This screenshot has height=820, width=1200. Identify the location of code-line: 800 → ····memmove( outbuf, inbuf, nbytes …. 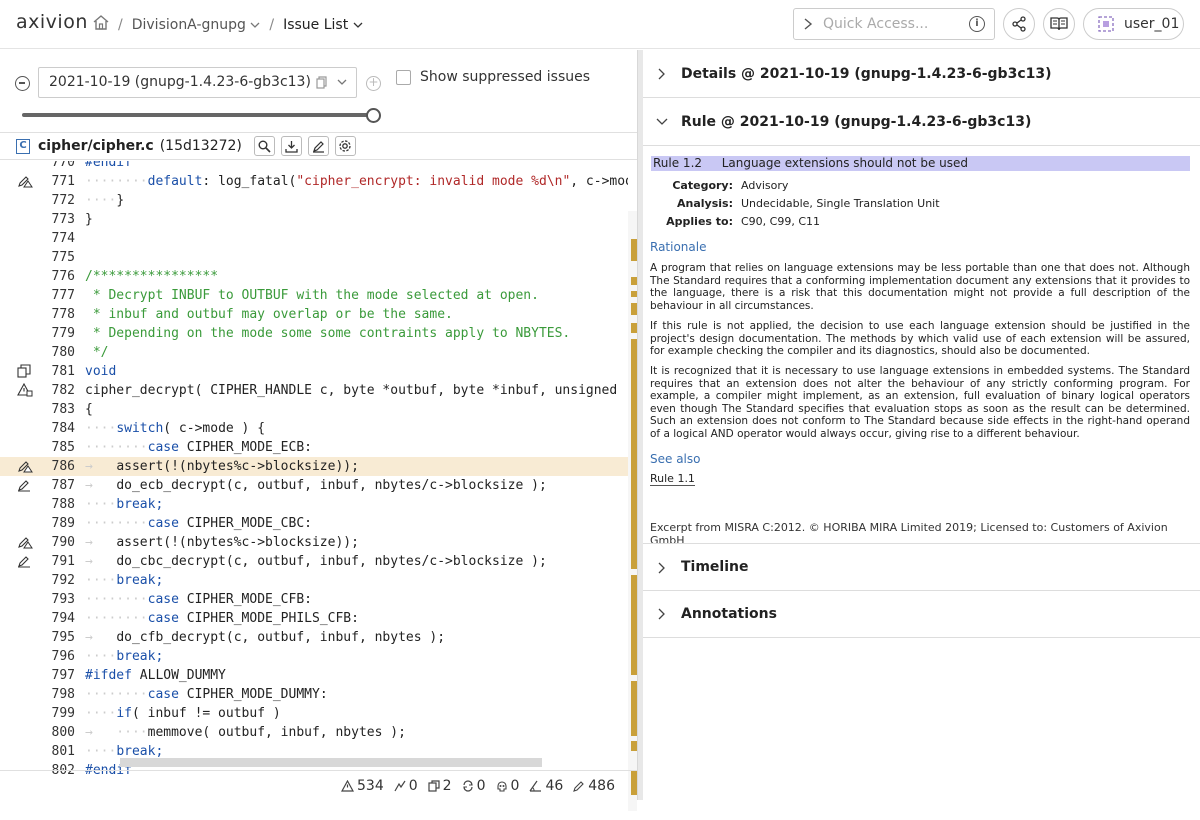
(314, 732).